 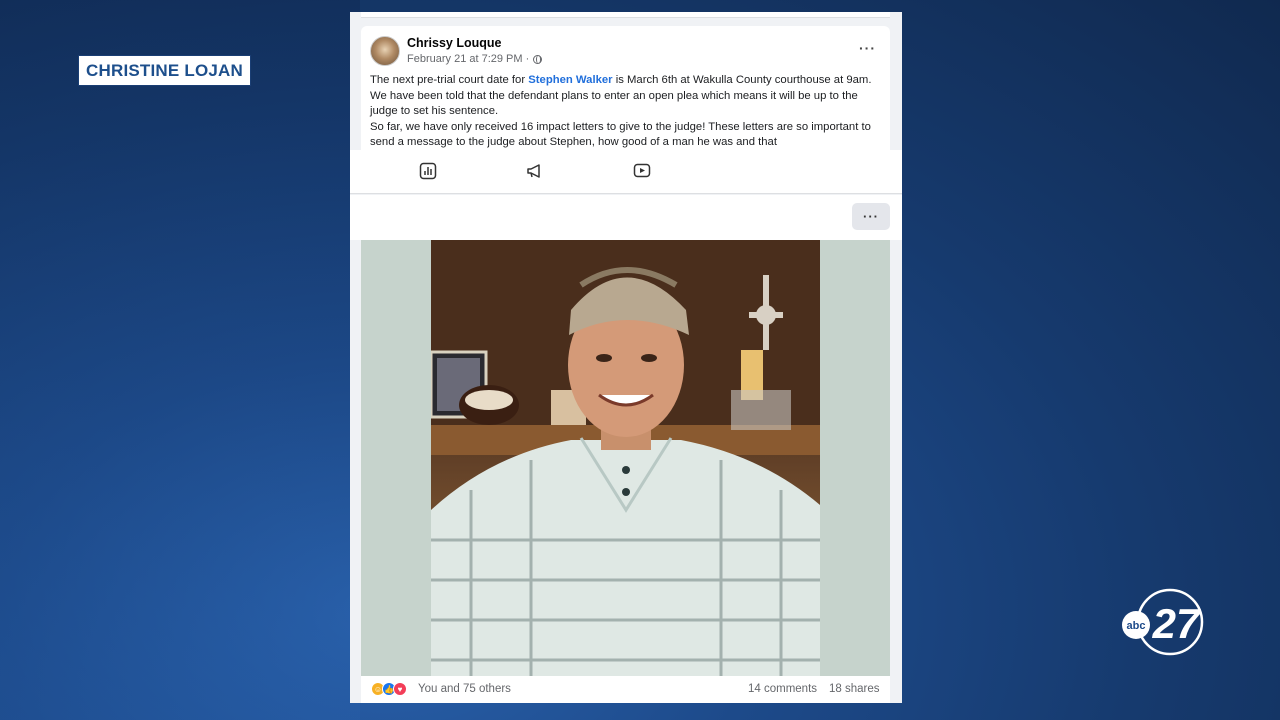 What do you see at coordinates (449, 80) in the screenshot?
I see `post-text-intro: The next pre-trial court date for` at bounding box center [449, 80].